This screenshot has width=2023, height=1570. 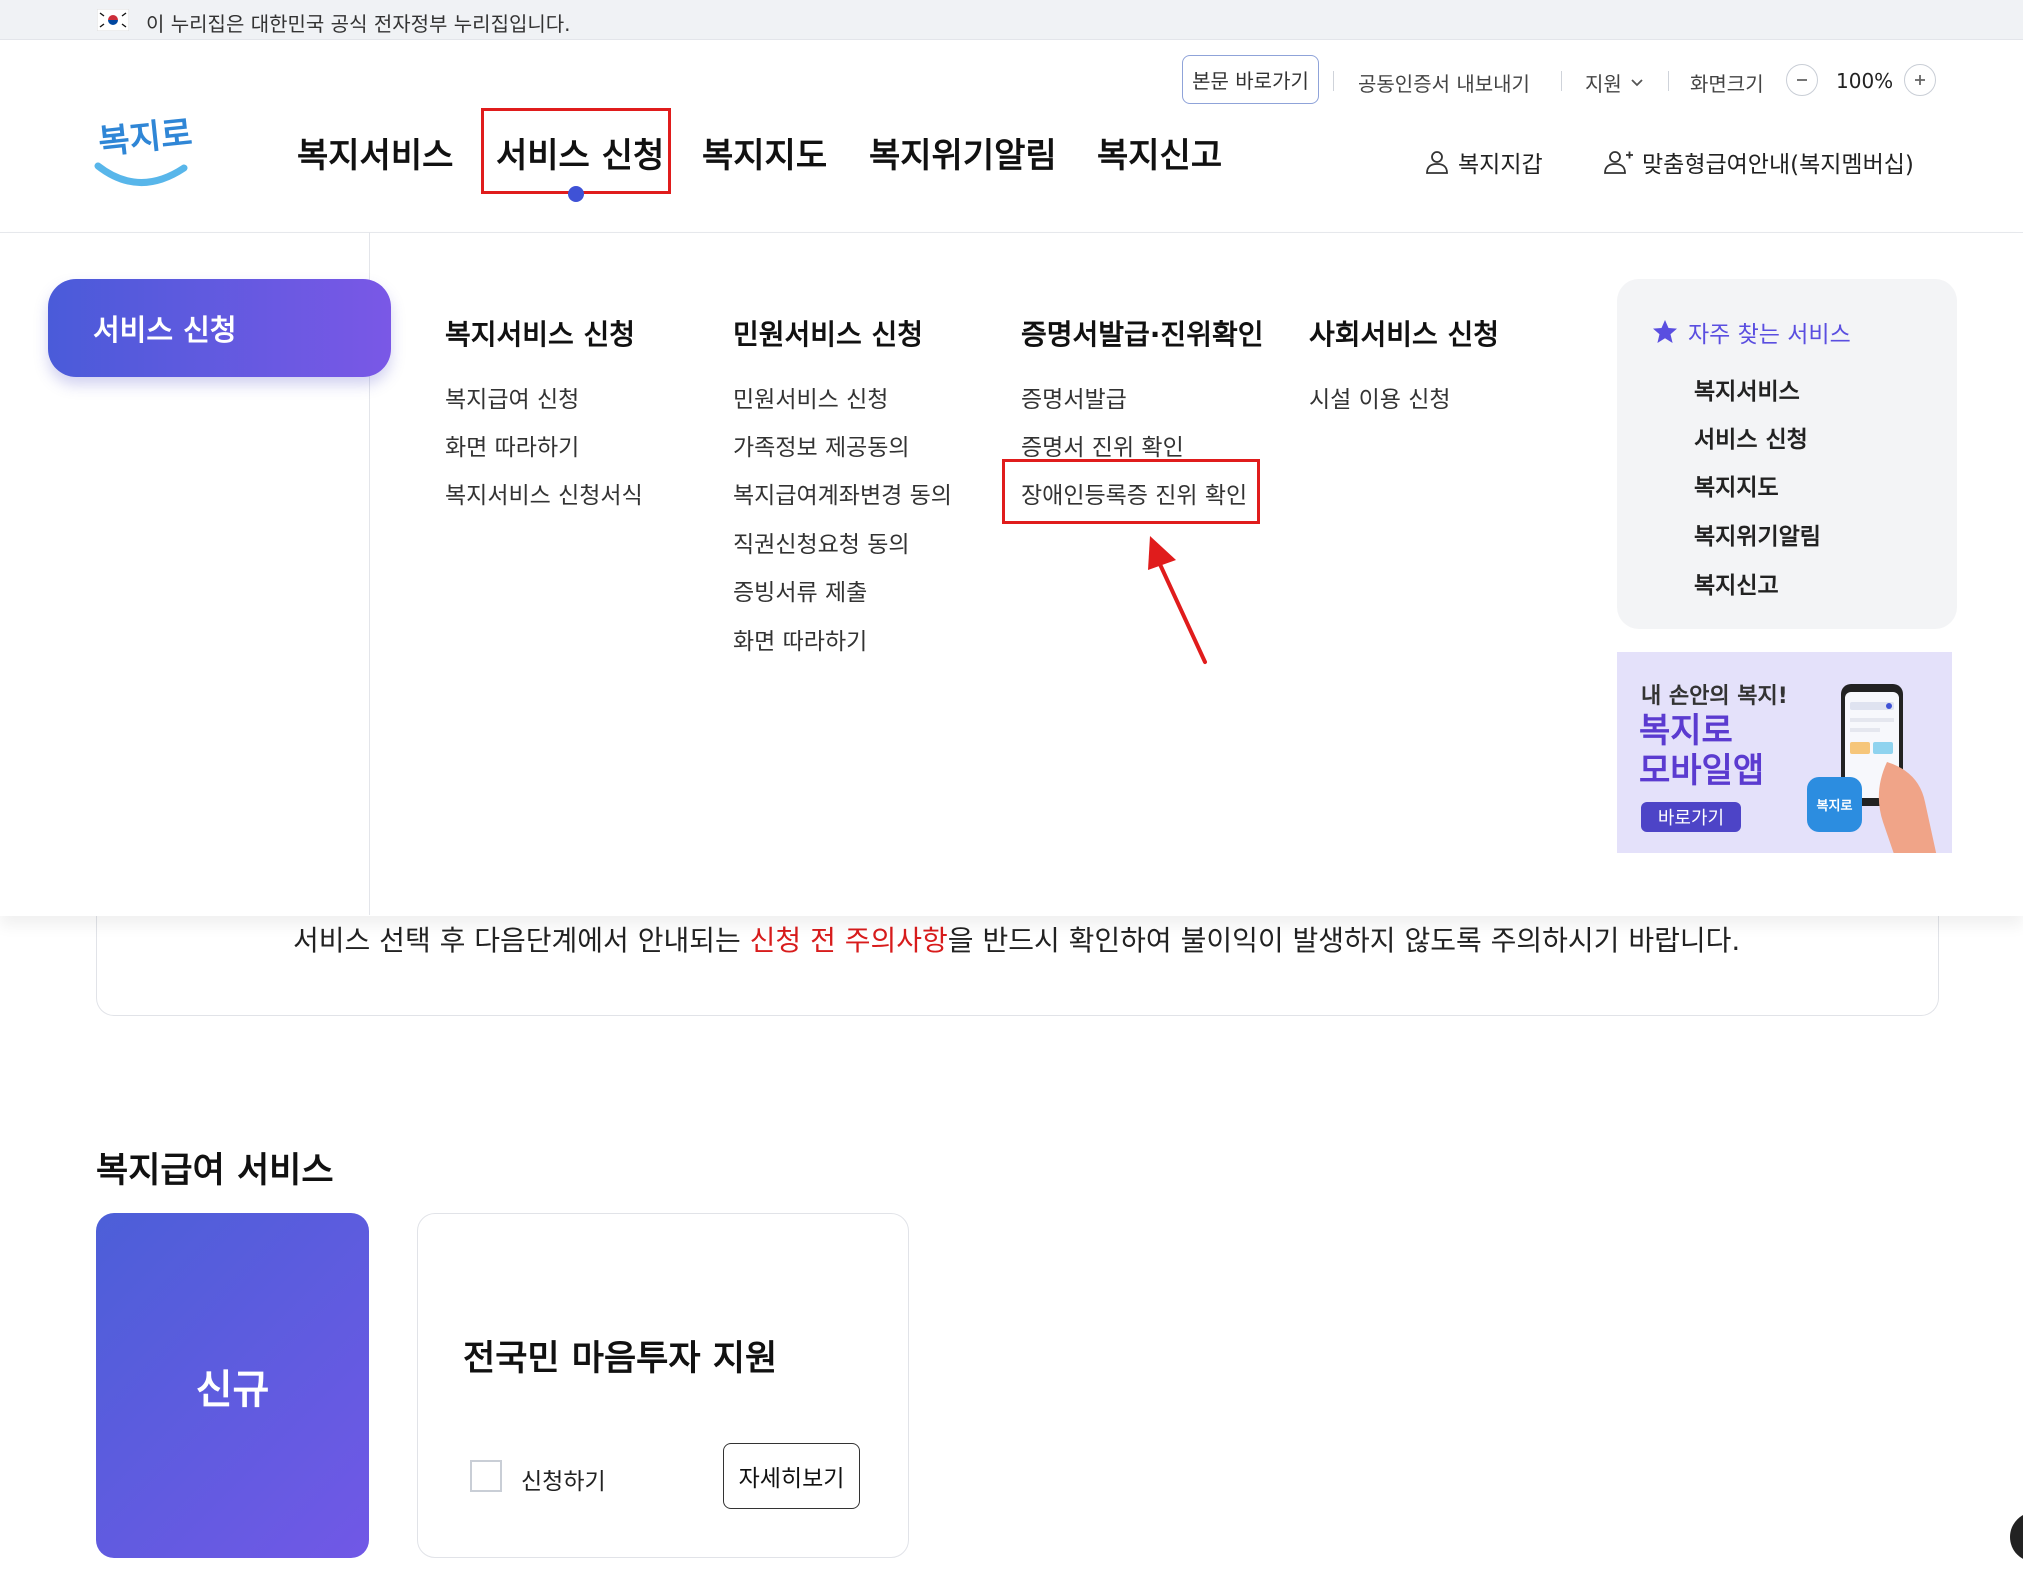 What do you see at coordinates (821, 542) in the screenshot?
I see `menu-item: 직권신청요청 동의` at bounding box center [821, 542].